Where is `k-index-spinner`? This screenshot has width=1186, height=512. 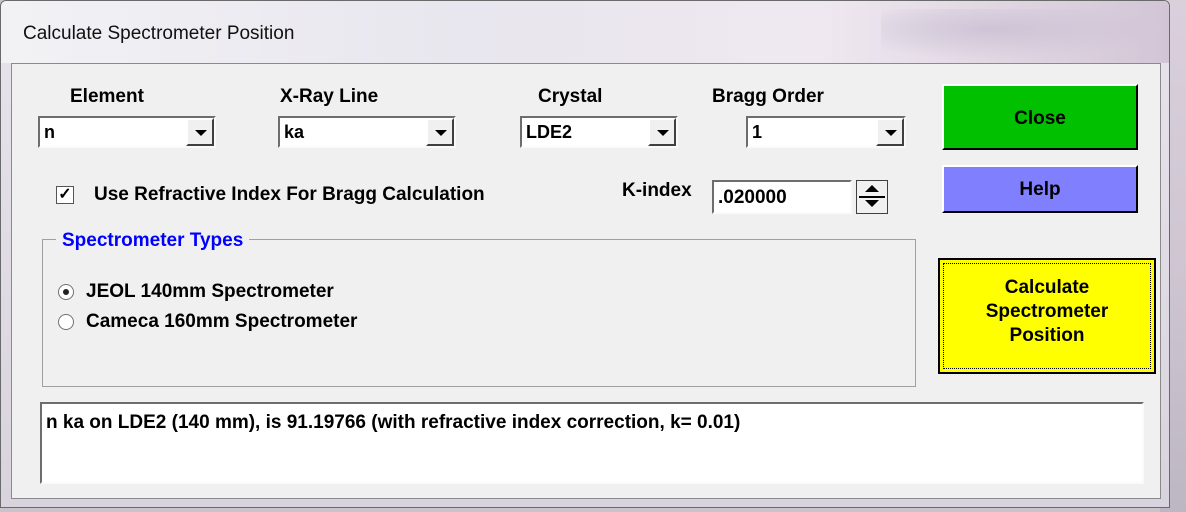 k-index-spinner is located at coordinates (872, 197).